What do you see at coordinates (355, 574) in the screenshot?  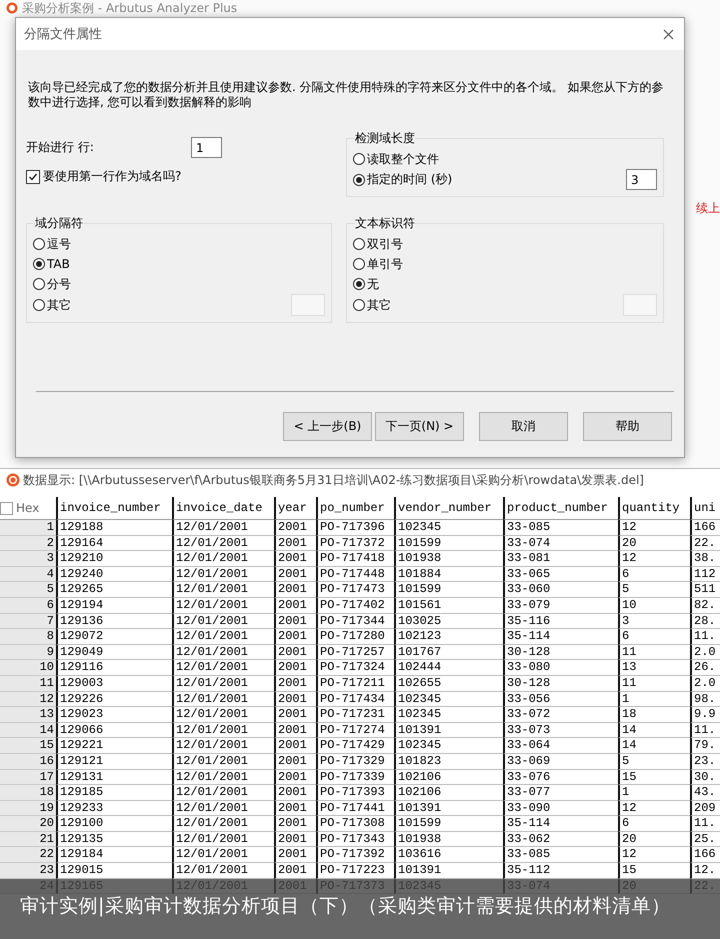 I see `table-cell: PO-717448` at bounding box center [355, 574].